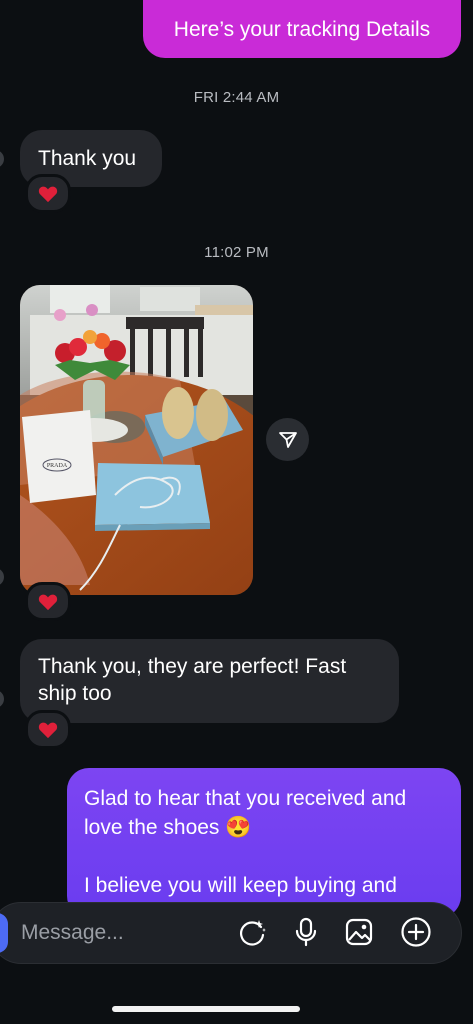  I want to click on timestamp: FRI 2:44 AM, so click(236, 97).